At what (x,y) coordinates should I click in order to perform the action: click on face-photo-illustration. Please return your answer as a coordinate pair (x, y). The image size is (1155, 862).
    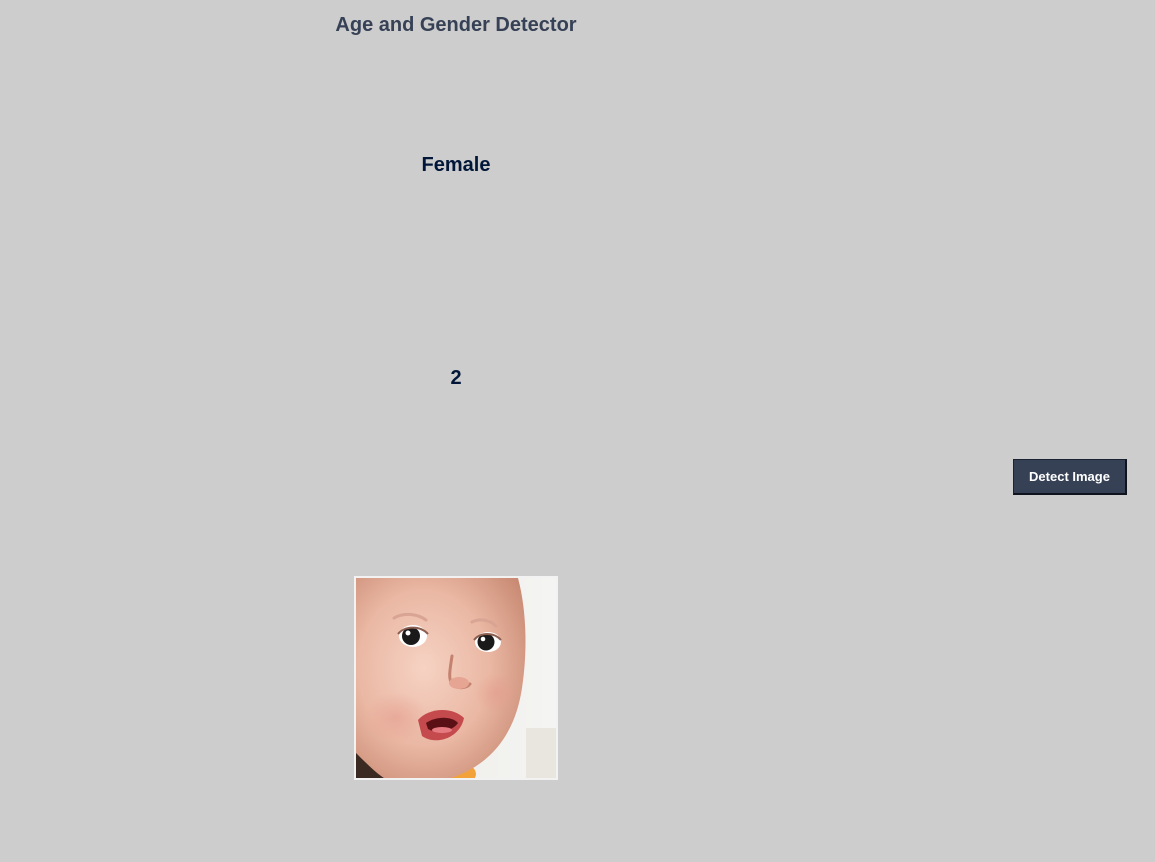
    Looking at the image, I should click on (456, 678).